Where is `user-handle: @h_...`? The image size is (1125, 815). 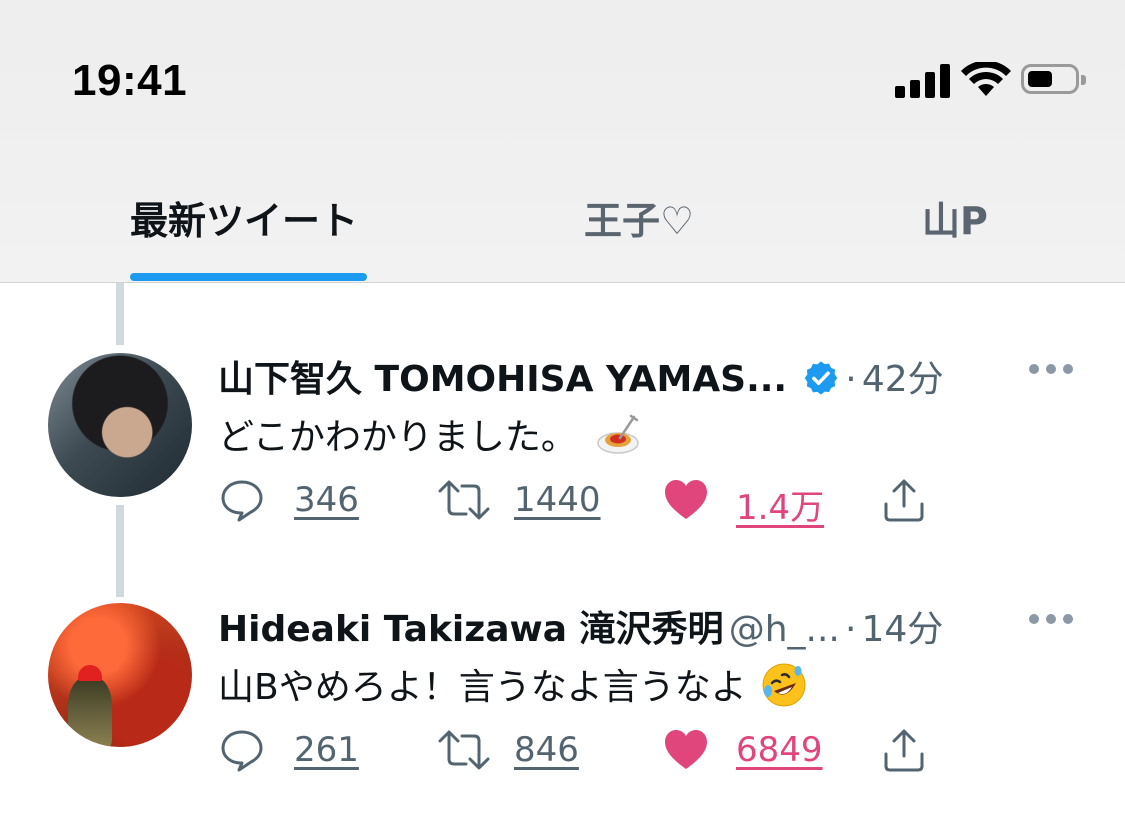 user-handle: @h_... is located at coordinates (784, 629).